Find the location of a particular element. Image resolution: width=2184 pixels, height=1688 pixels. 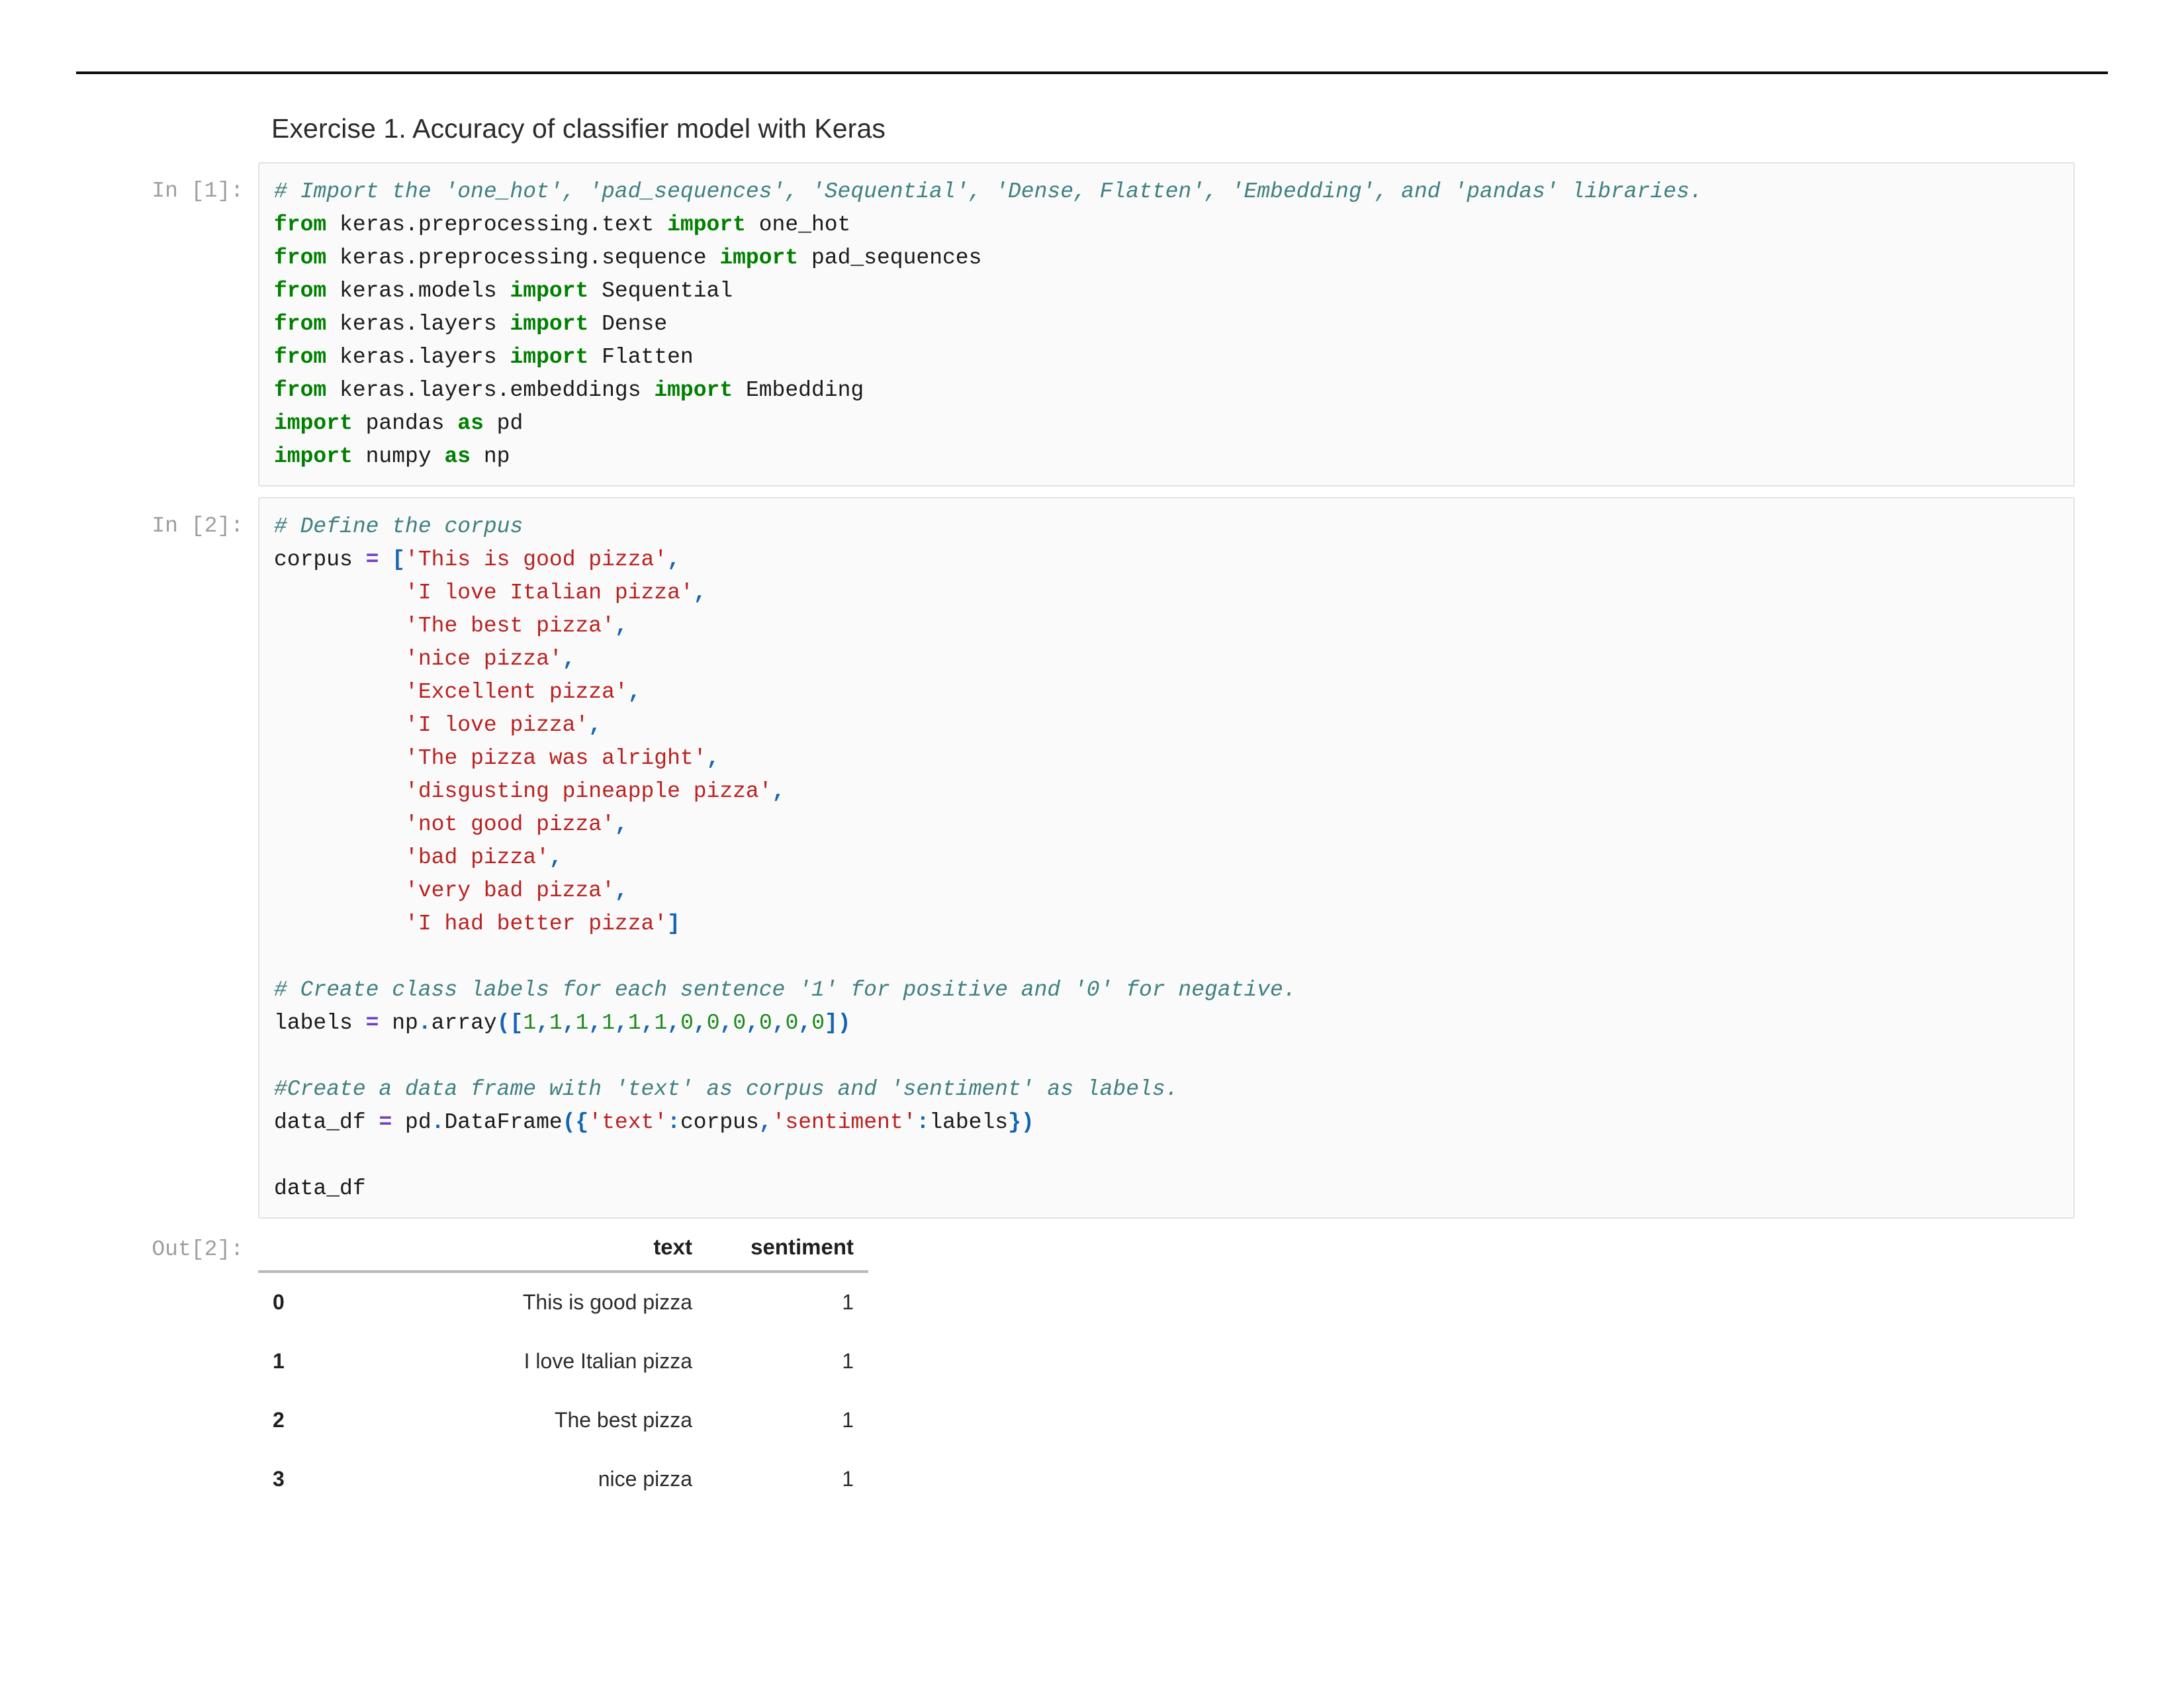

token-punct: ] is located at coordinates (673, 924).